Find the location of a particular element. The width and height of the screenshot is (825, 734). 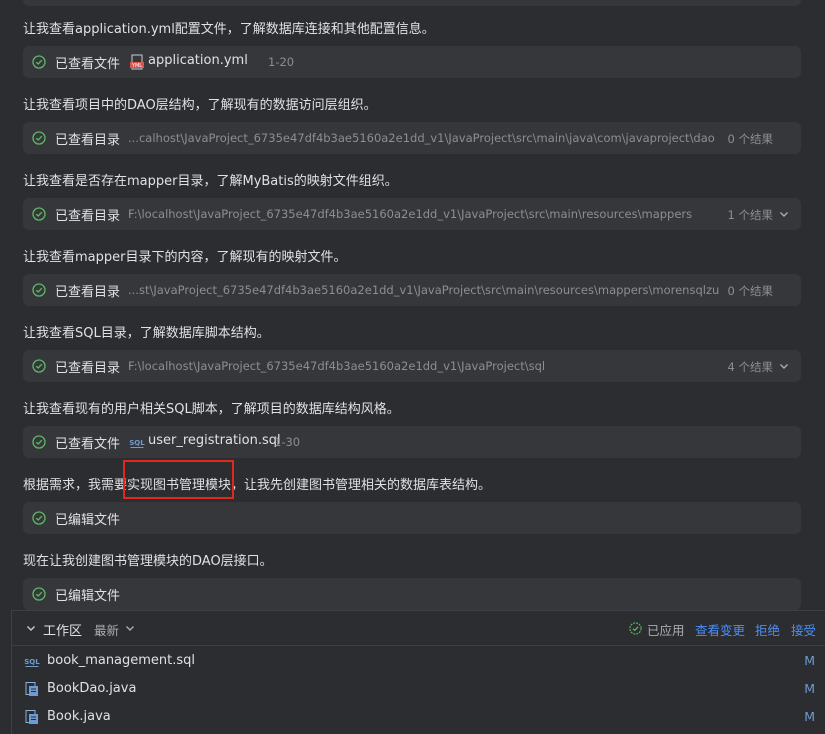

line-range: 1-20 is located at coordinates (281, 62).